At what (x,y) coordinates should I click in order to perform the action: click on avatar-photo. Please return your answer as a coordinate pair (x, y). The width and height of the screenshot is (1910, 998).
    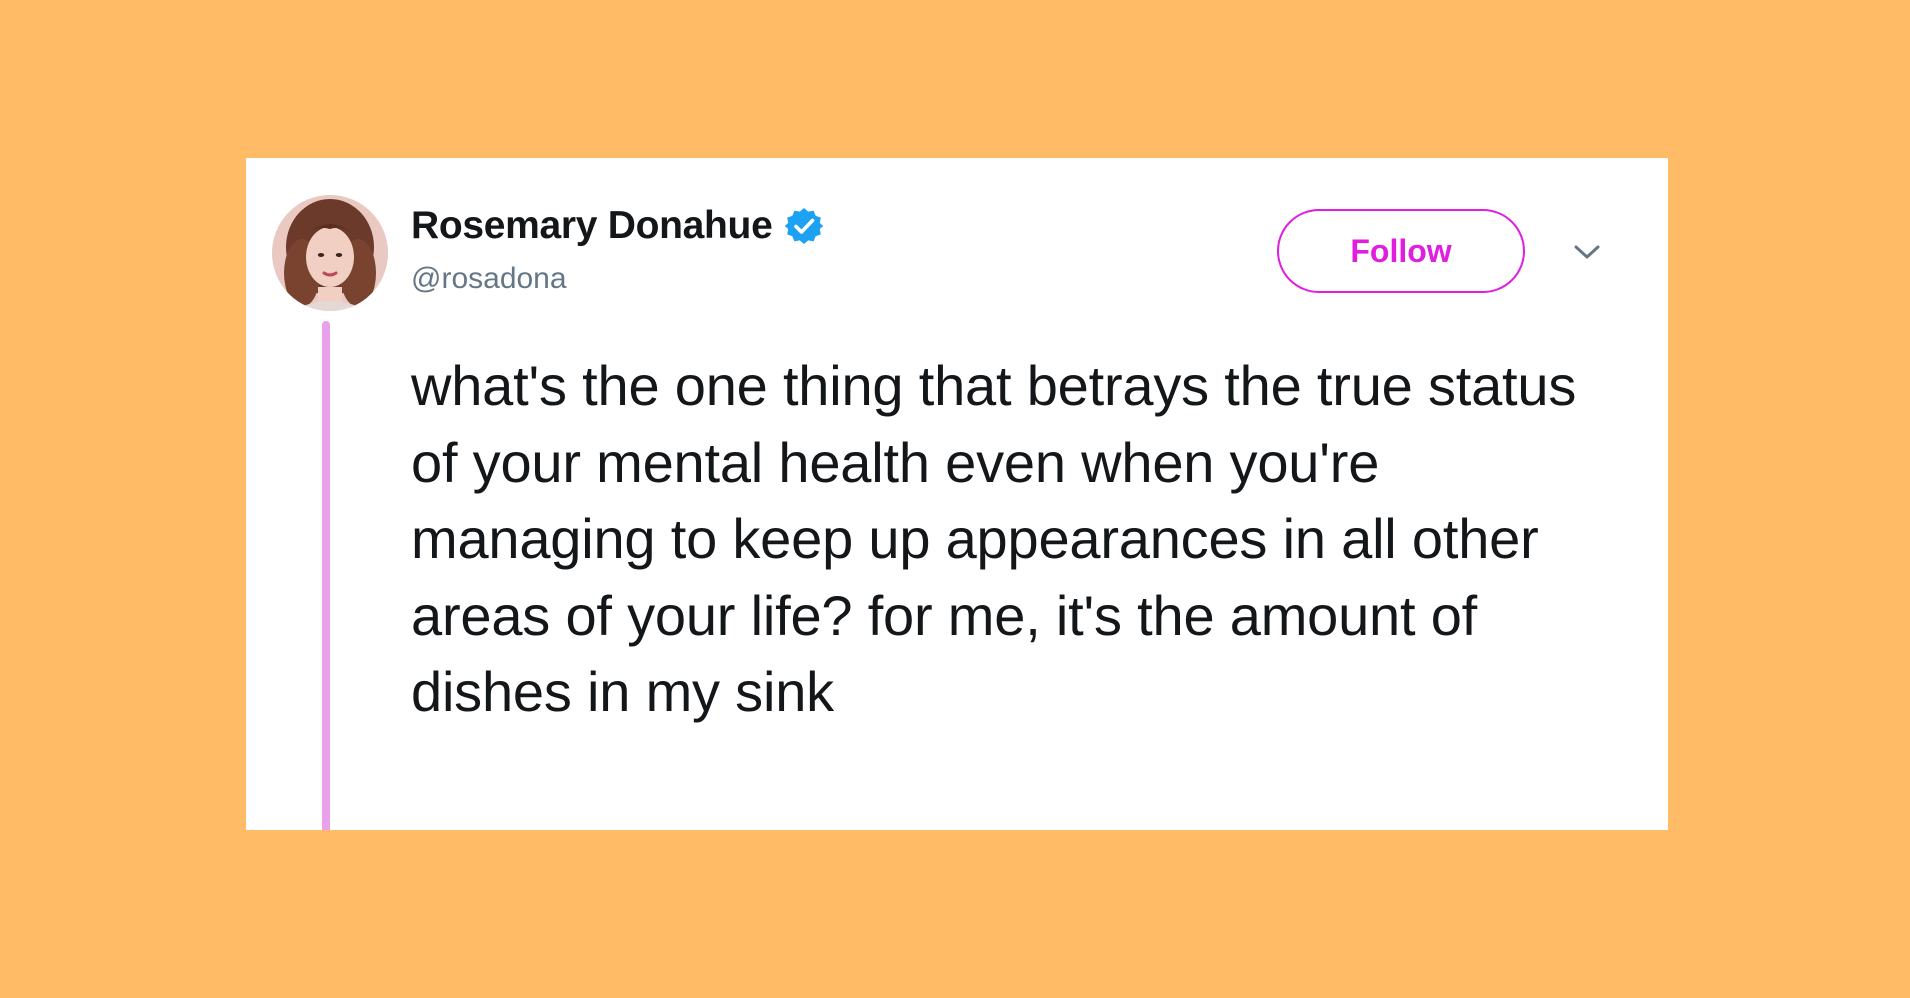
    Looking at the image, I should click on (330, 253).